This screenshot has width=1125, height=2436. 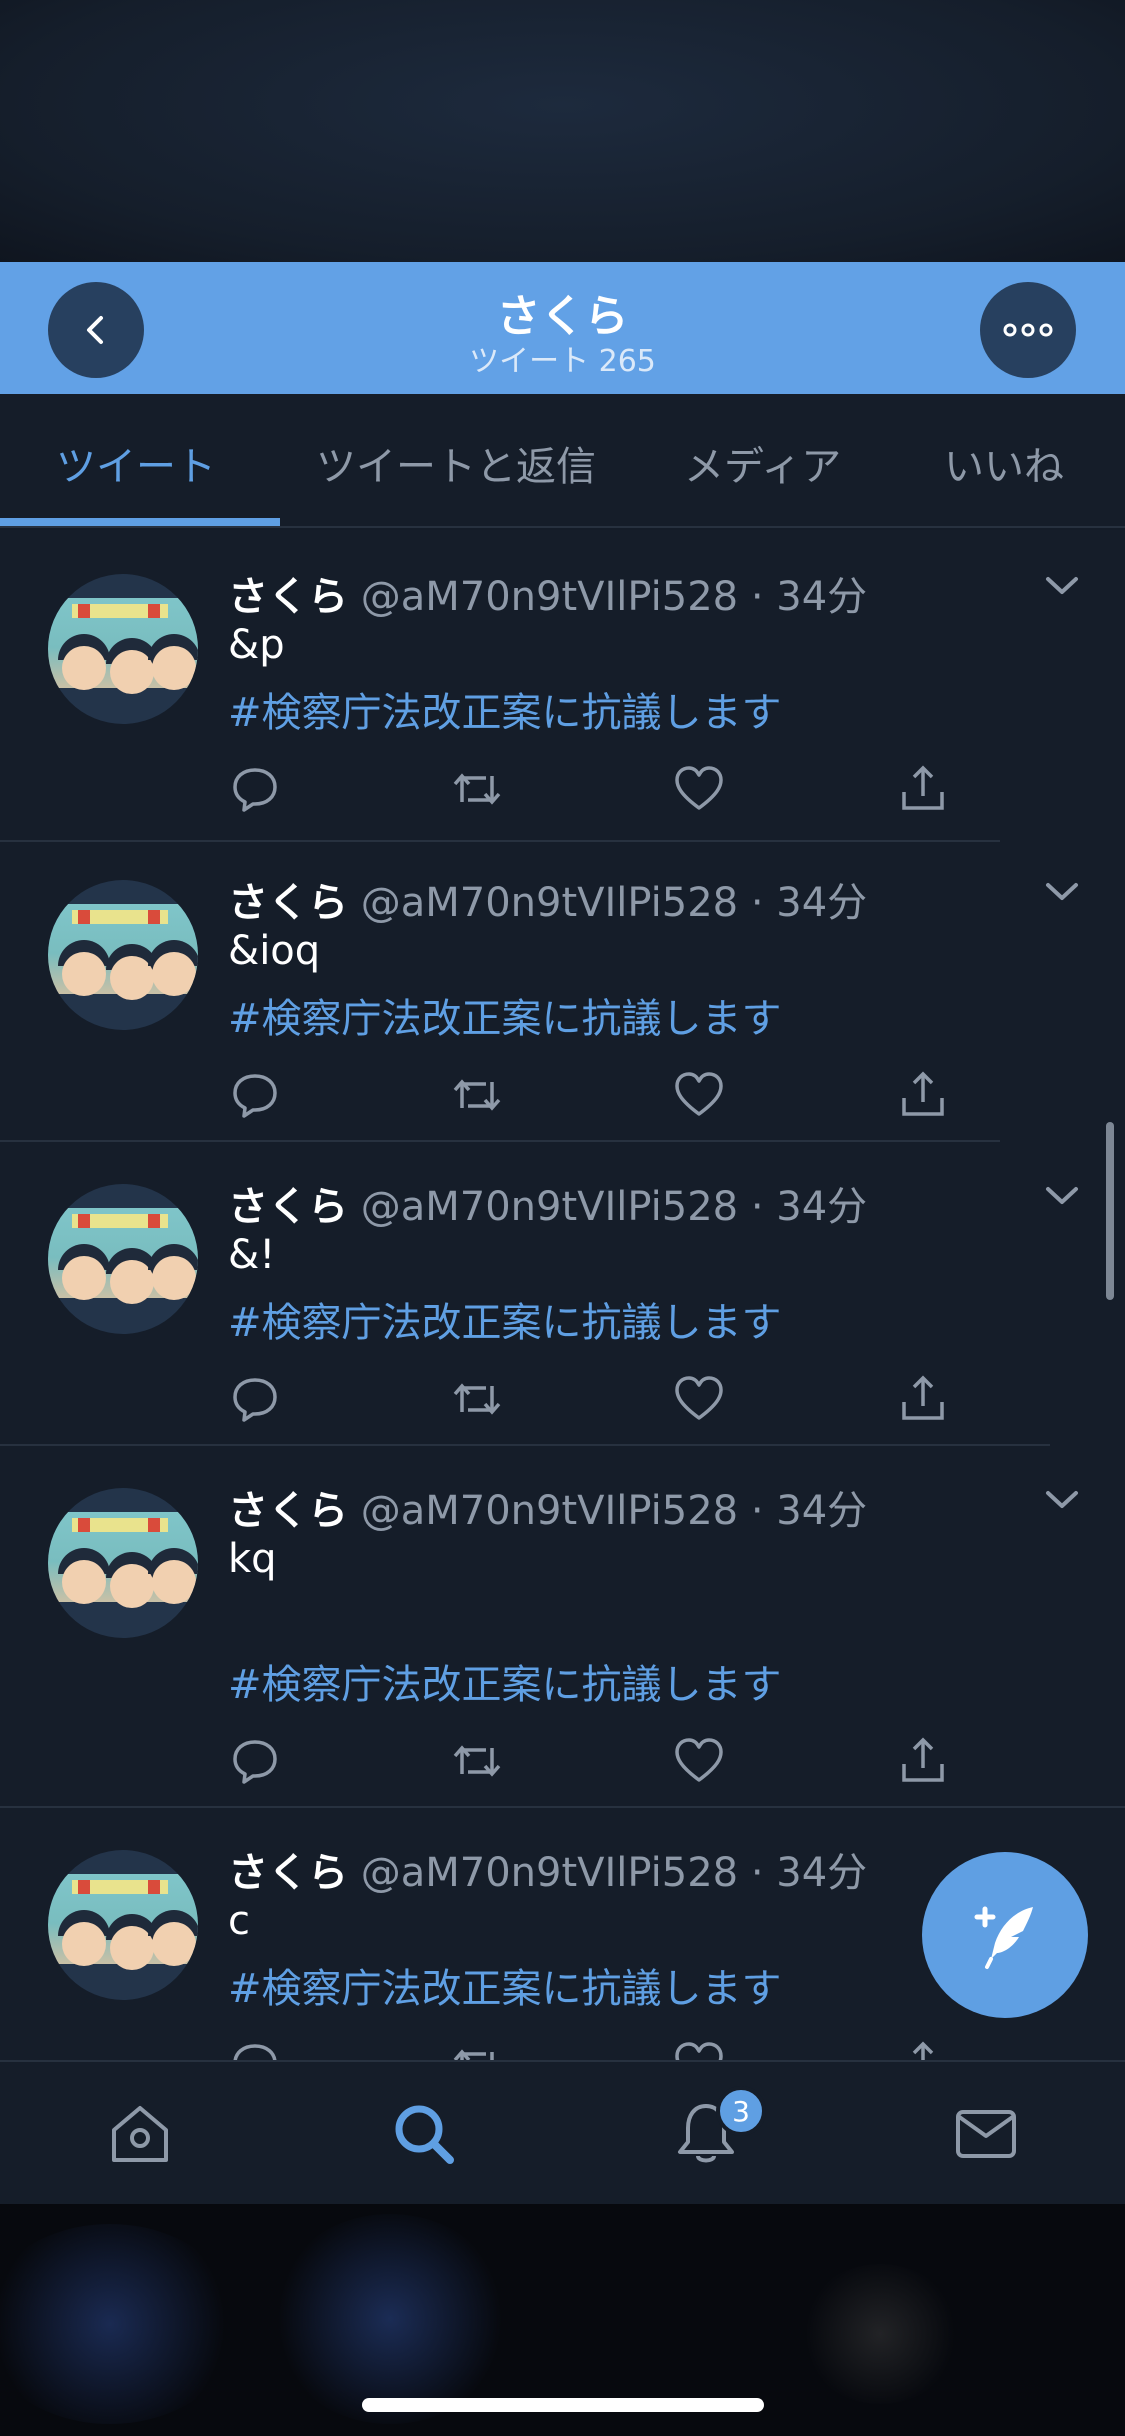 I want to click on tweet-text: &!, so click(x=252, y=1255).